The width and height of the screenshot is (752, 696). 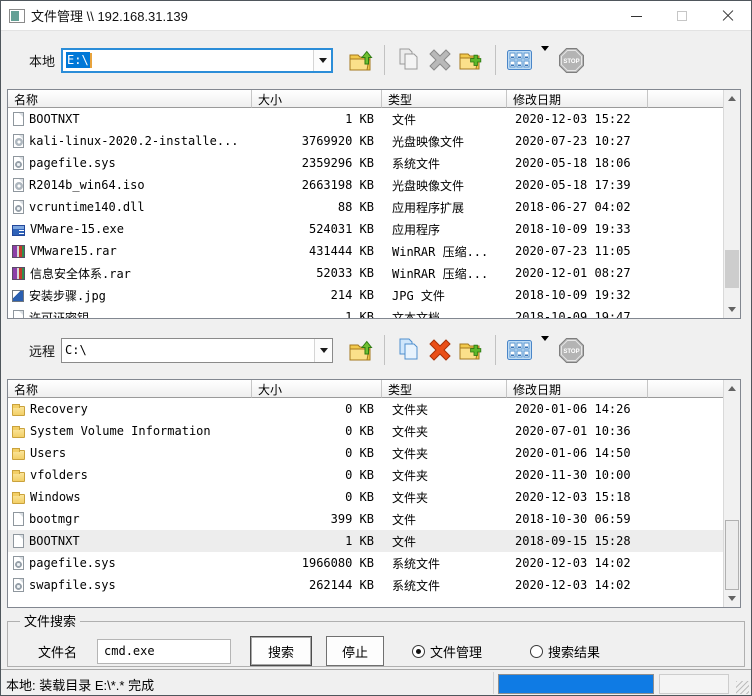 I want to click on local-view-button, so click(x=519, y=60).